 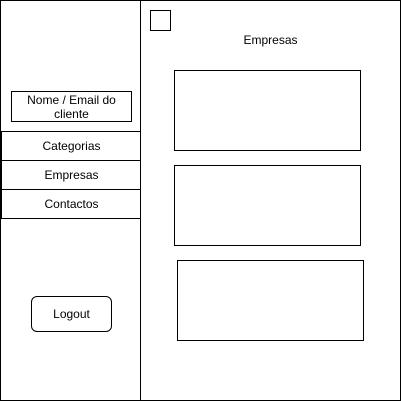 What do you see at coordinates (71, 146) in the screenshot?
I see `sidebar-item-categorias: Categorias` at bounding box center [71, 146].